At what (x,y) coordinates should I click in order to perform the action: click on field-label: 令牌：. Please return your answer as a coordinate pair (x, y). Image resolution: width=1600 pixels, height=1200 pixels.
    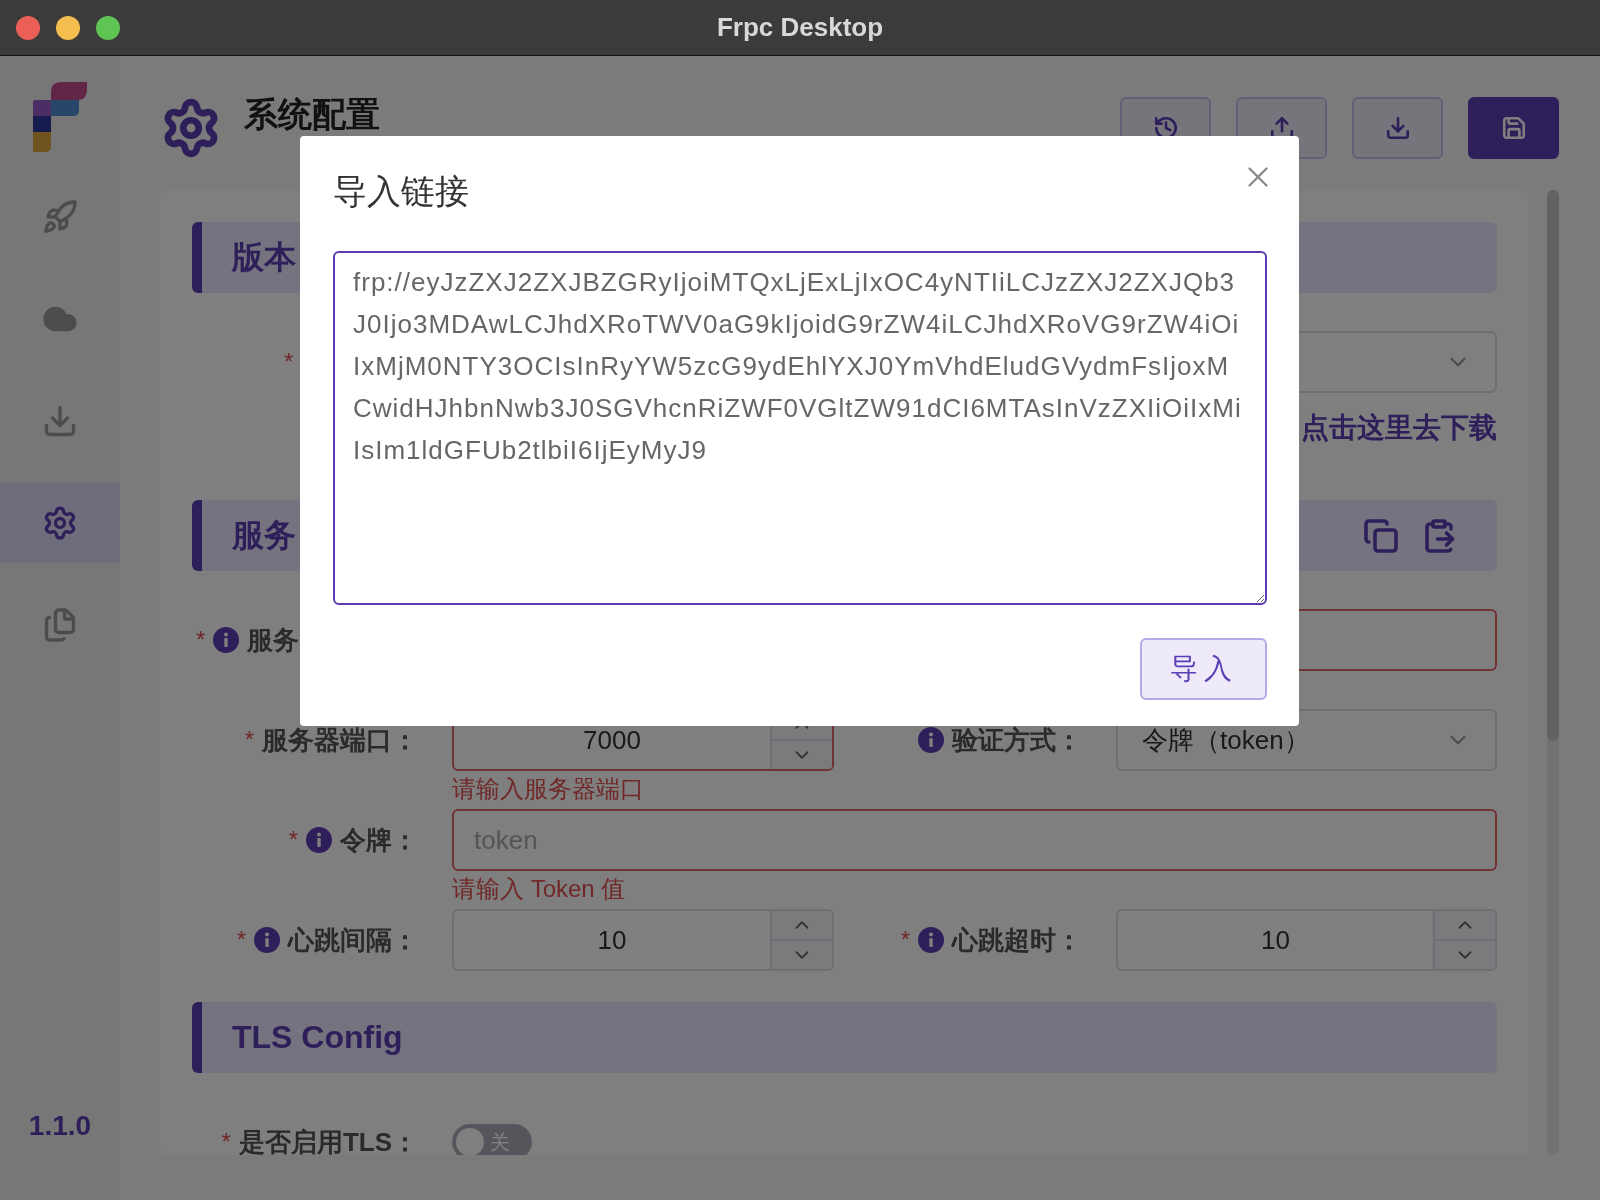
    Looking at the image, I should click on (379, 840).